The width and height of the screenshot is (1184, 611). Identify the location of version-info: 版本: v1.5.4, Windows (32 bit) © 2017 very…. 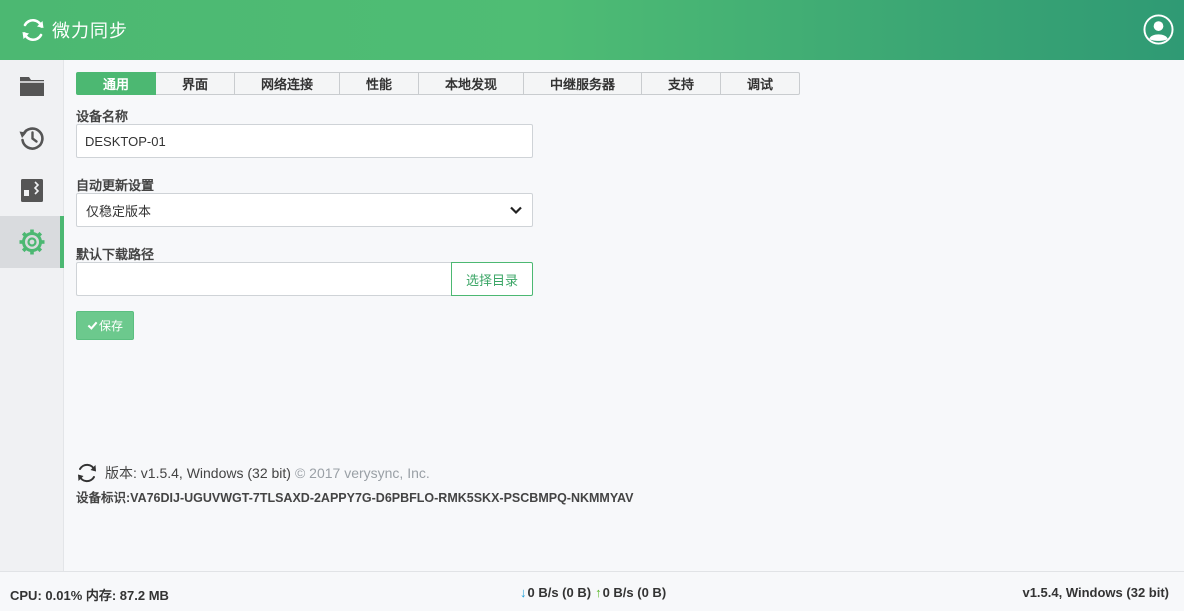
(253, 473).